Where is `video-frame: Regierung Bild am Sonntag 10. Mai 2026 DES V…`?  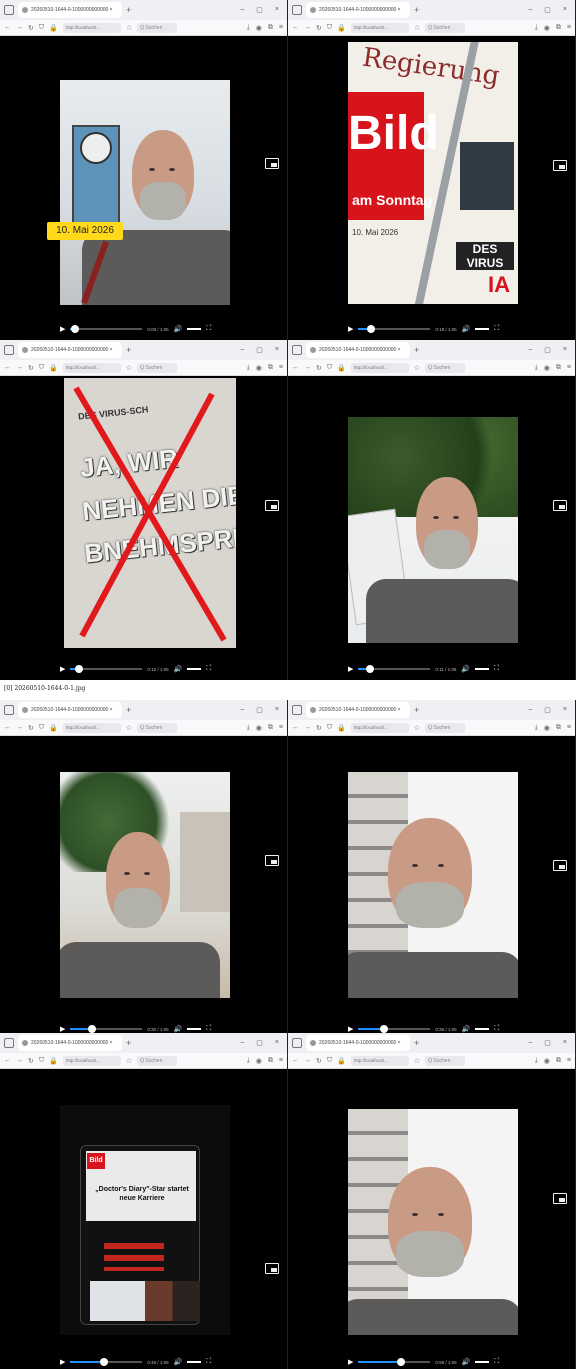 video-frame: Regierung Bild am Sonntag 10. Mai 2026 DES V… is located at coordinates (433, 173).